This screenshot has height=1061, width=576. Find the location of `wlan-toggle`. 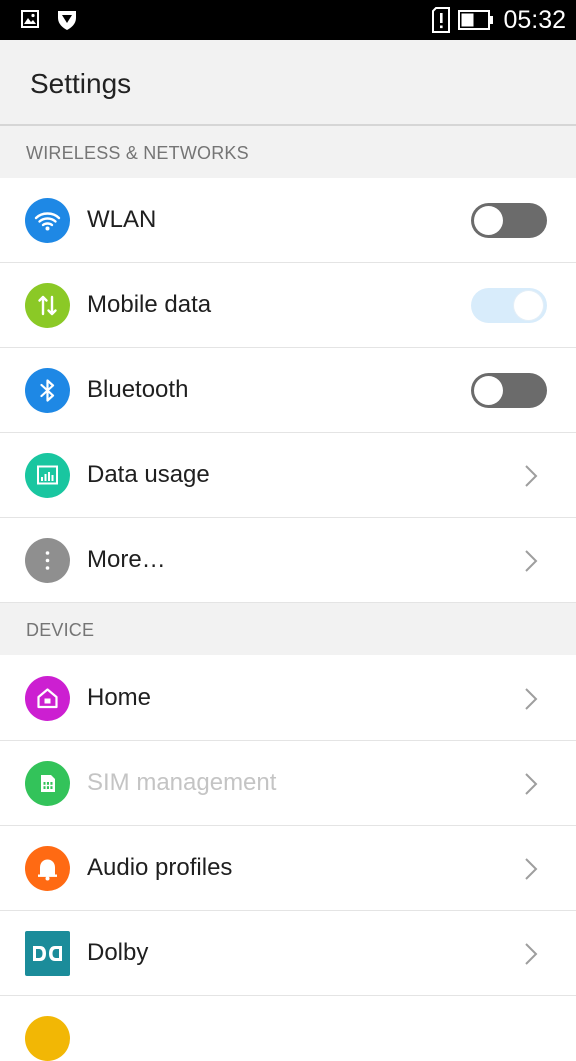

wlan-toggle is located at coordinates (509, 220).